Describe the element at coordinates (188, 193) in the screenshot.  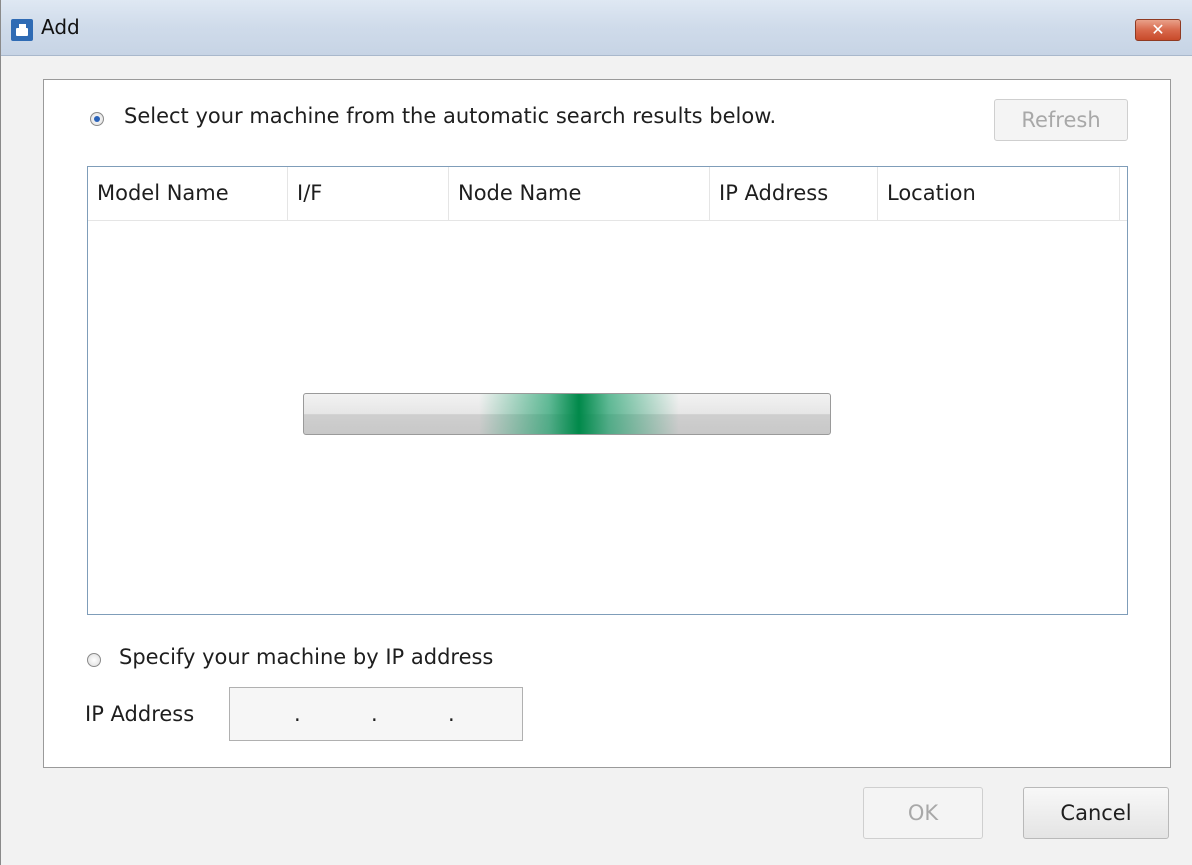
I see `column-header-model-name: Model Name` at that location.